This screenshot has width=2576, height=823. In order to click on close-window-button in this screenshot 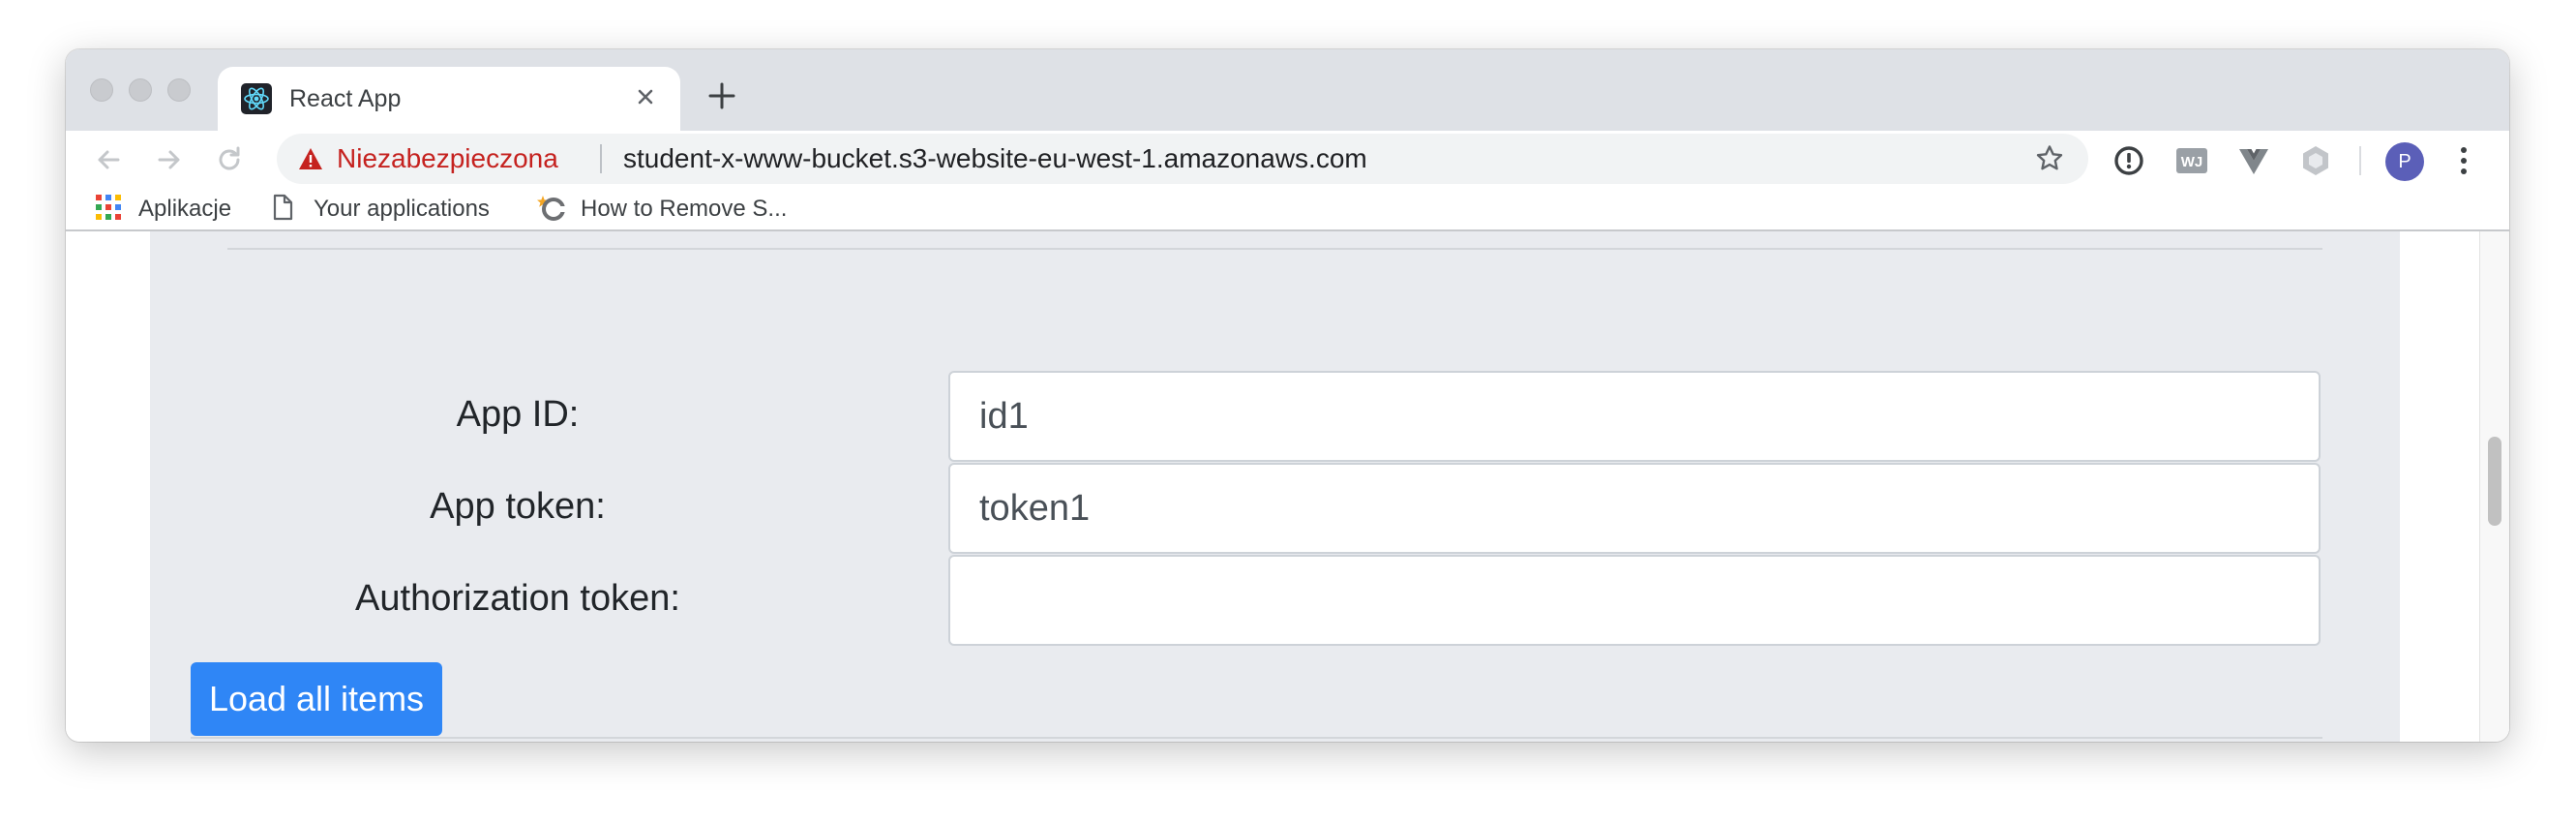, I will do `click(101, 90)`.